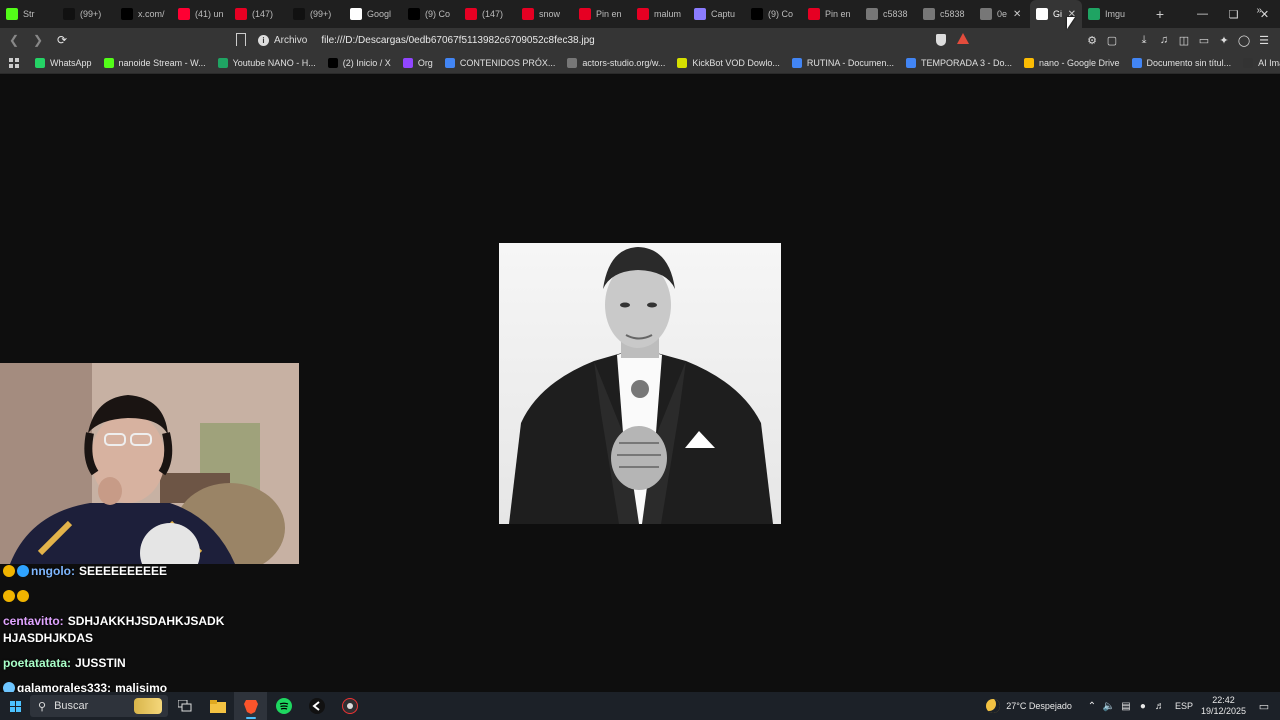 The image size is (1280, 720). I want to click on task-view-icon, so click(184, 706).